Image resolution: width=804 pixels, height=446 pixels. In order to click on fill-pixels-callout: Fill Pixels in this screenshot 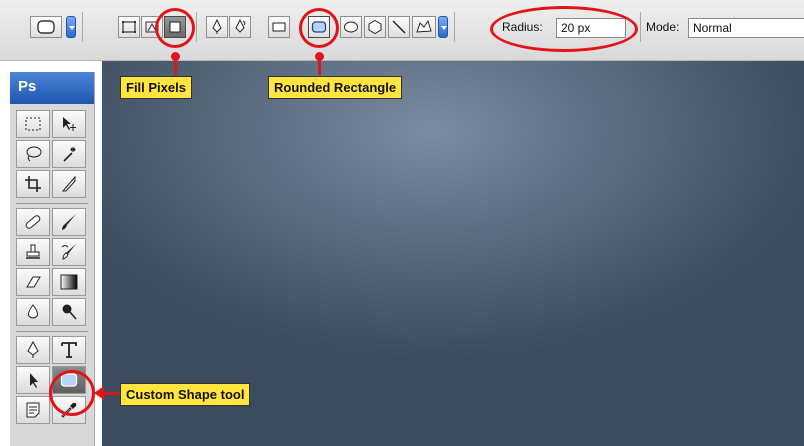, I will do `click(156, 87)`.